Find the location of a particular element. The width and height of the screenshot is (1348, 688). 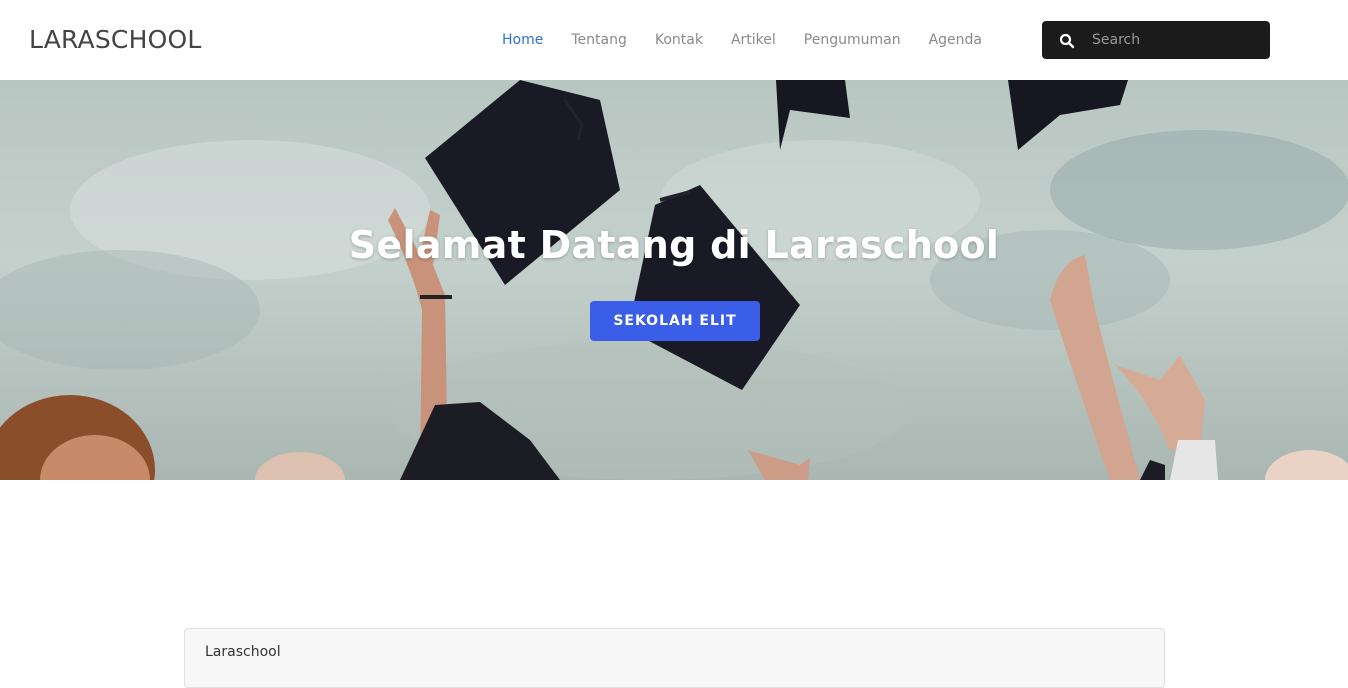

nav-item-agenda: Agenda is located at coordinates (955, 40).